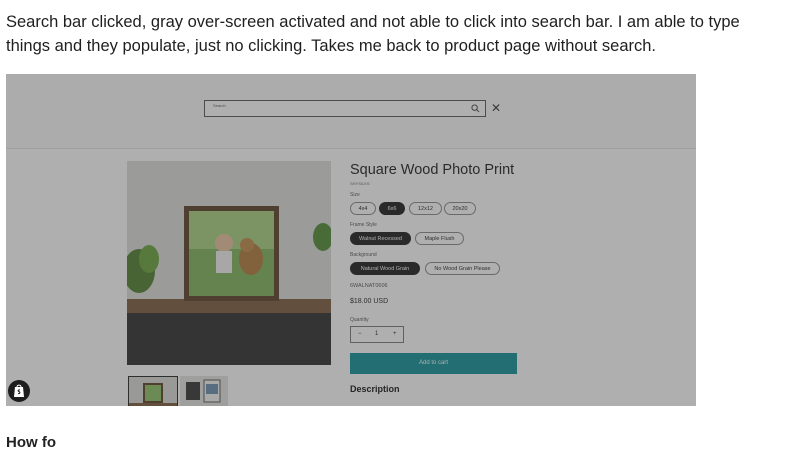 The height and width of the screenshot is (451, 798). I want to click on partial-heading: How fo, so click(31, 442).